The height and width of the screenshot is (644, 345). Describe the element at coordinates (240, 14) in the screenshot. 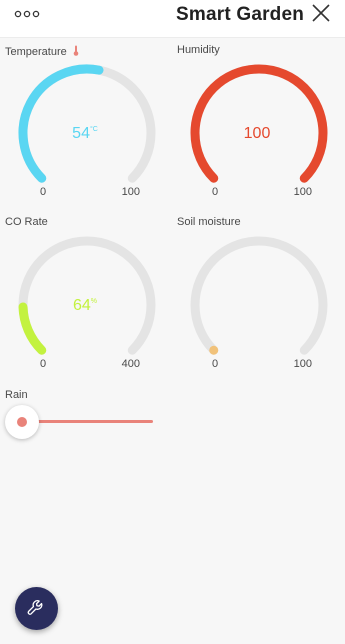

I see `page-title: Smart Garden` at that location.